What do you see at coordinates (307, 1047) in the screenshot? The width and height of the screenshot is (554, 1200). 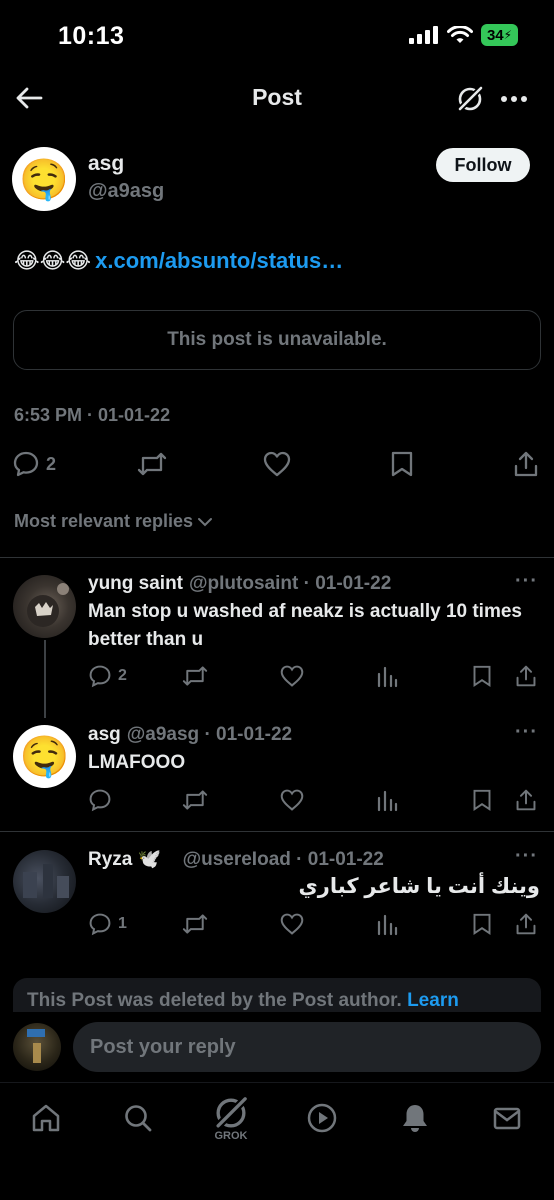 I see `reply-input: Post your reply` at bounding box center [307, 1047].